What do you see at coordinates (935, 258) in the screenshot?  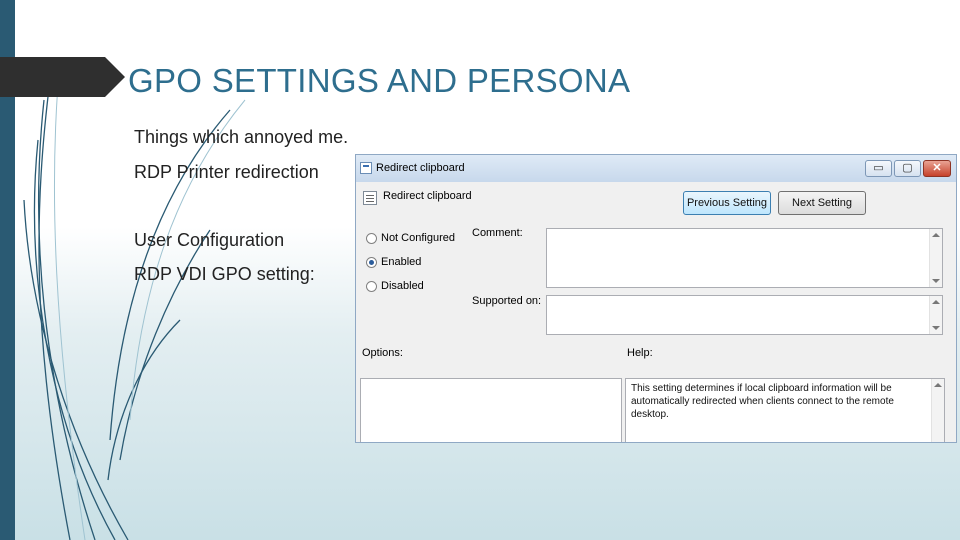 I see `comment-scrollbar` at bounding box center [935, 258].